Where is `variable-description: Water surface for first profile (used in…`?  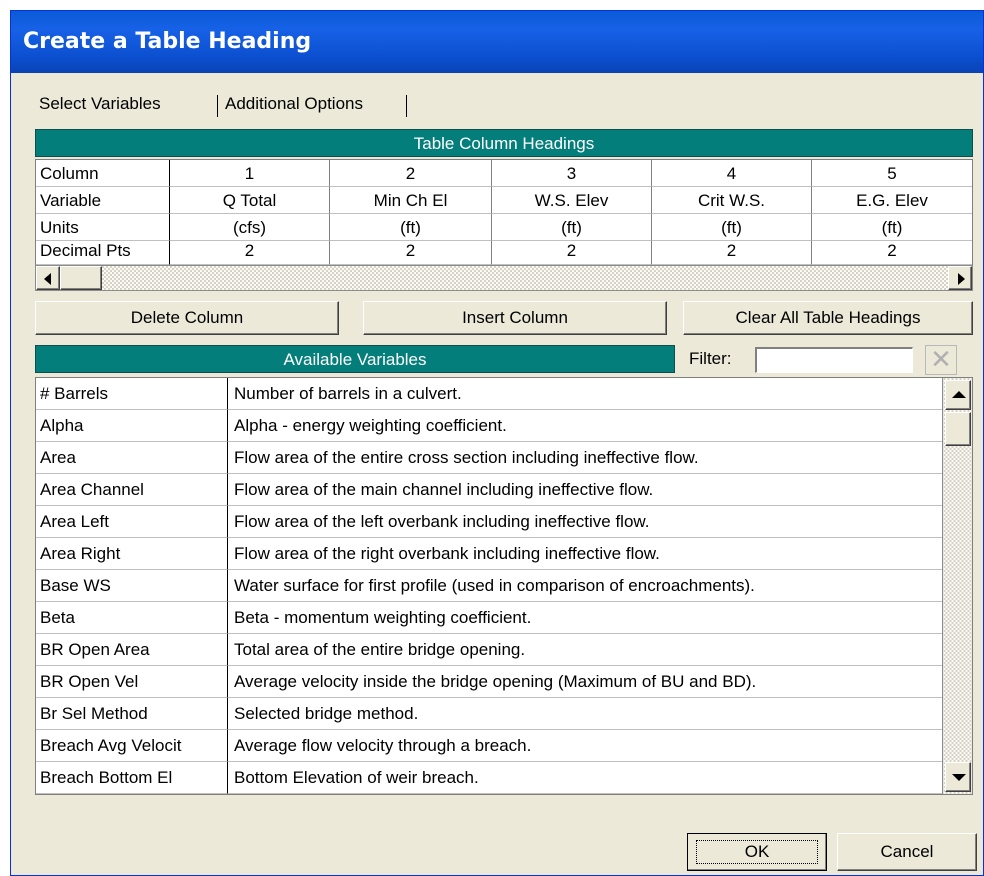 variable-description: Water surface for first profile (used in… is located at coordinates (585, 586).